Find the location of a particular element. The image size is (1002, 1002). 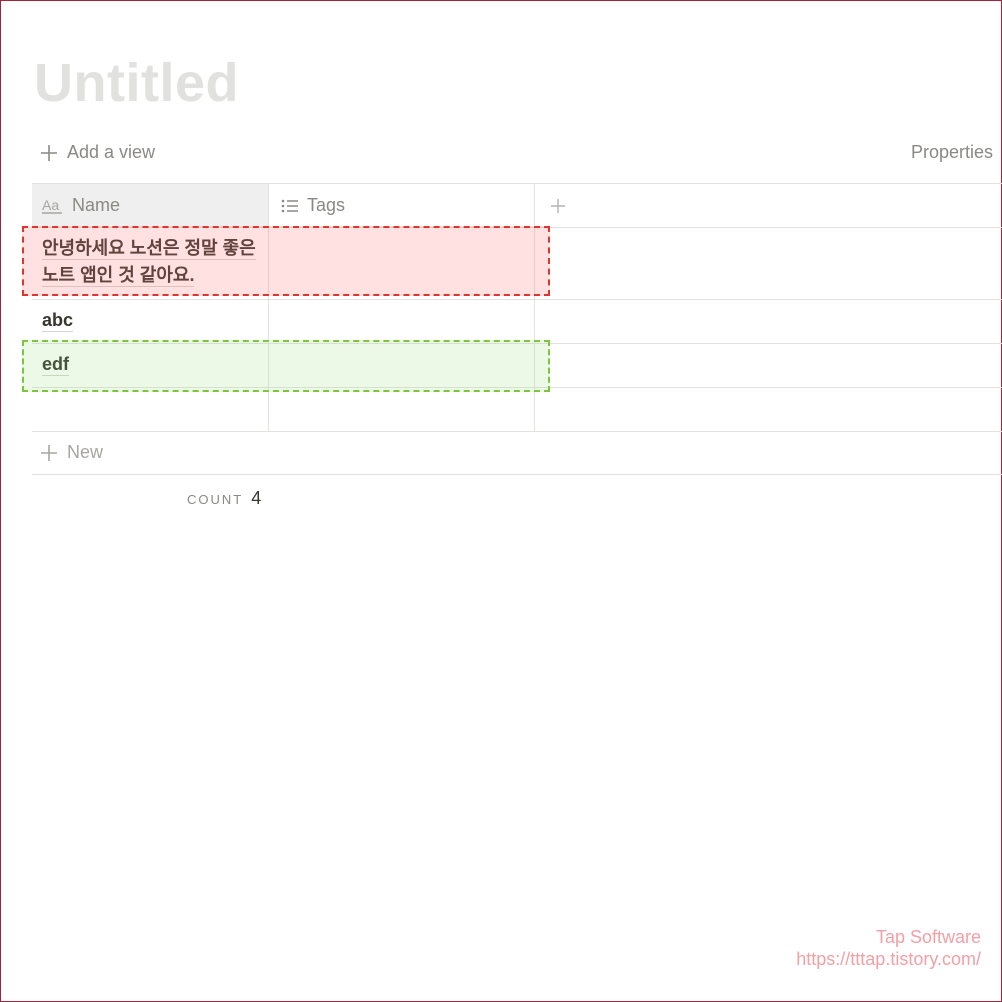

text-type-icon: Aa is located at coordinates (53, 206).